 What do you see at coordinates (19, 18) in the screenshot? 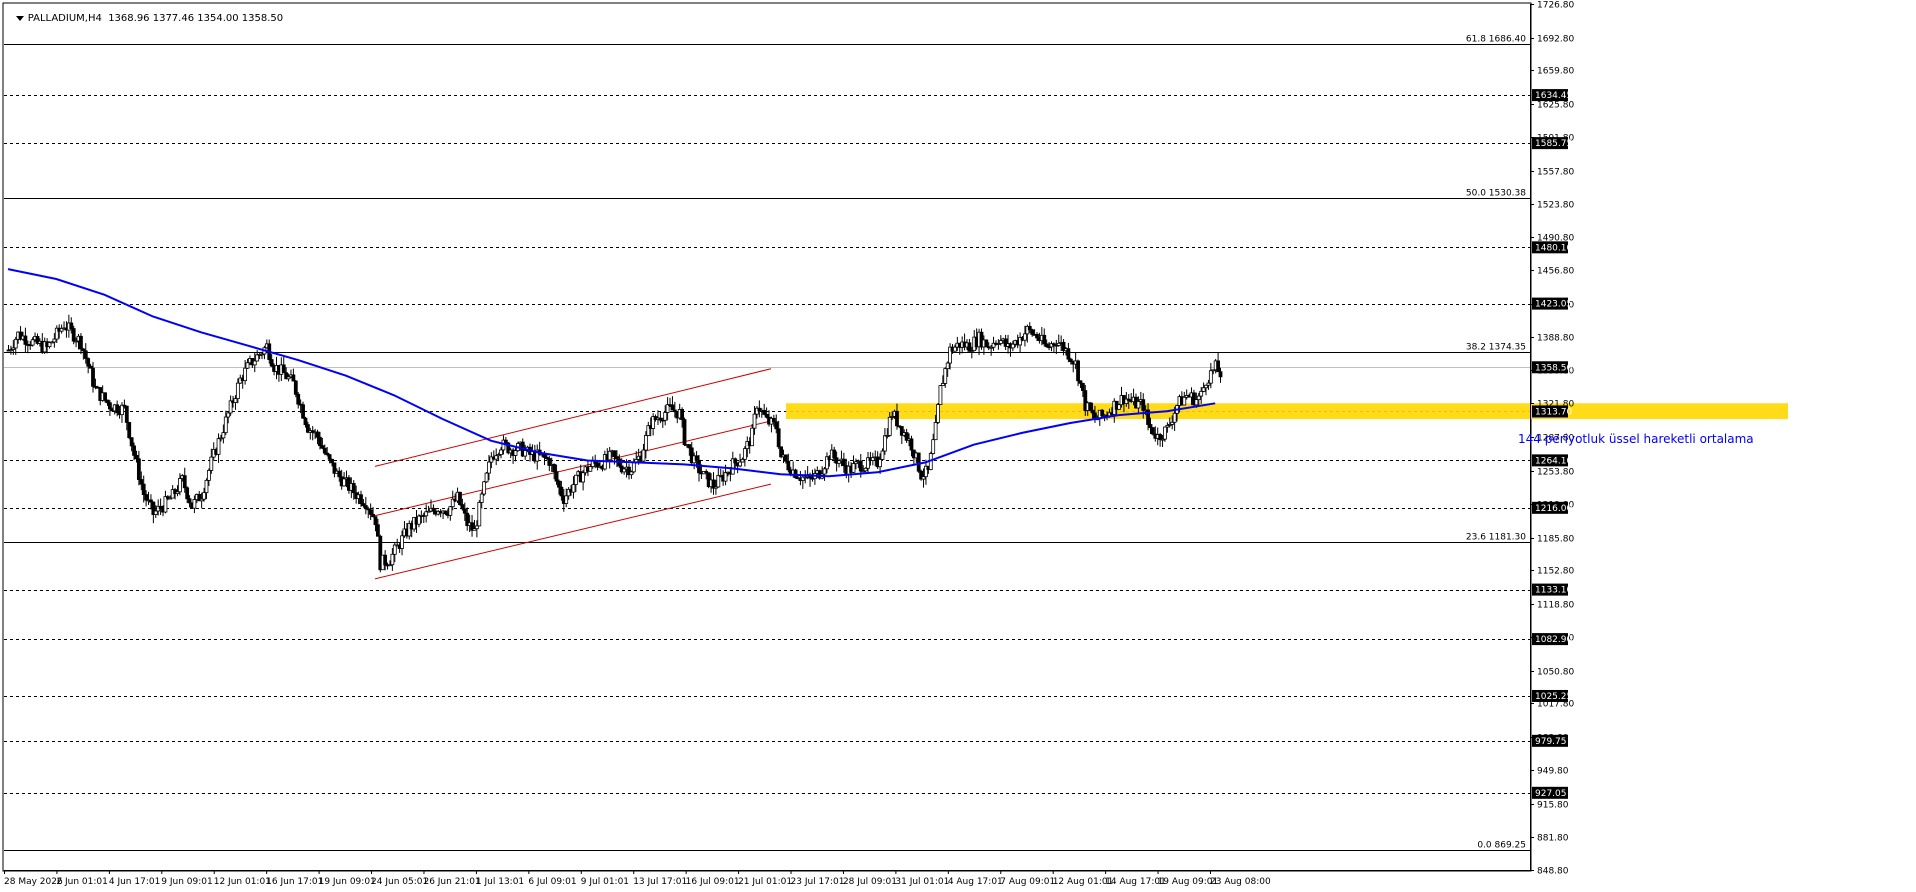
I see `dropdown-triangle-icon` at bounding box center [19, 18].